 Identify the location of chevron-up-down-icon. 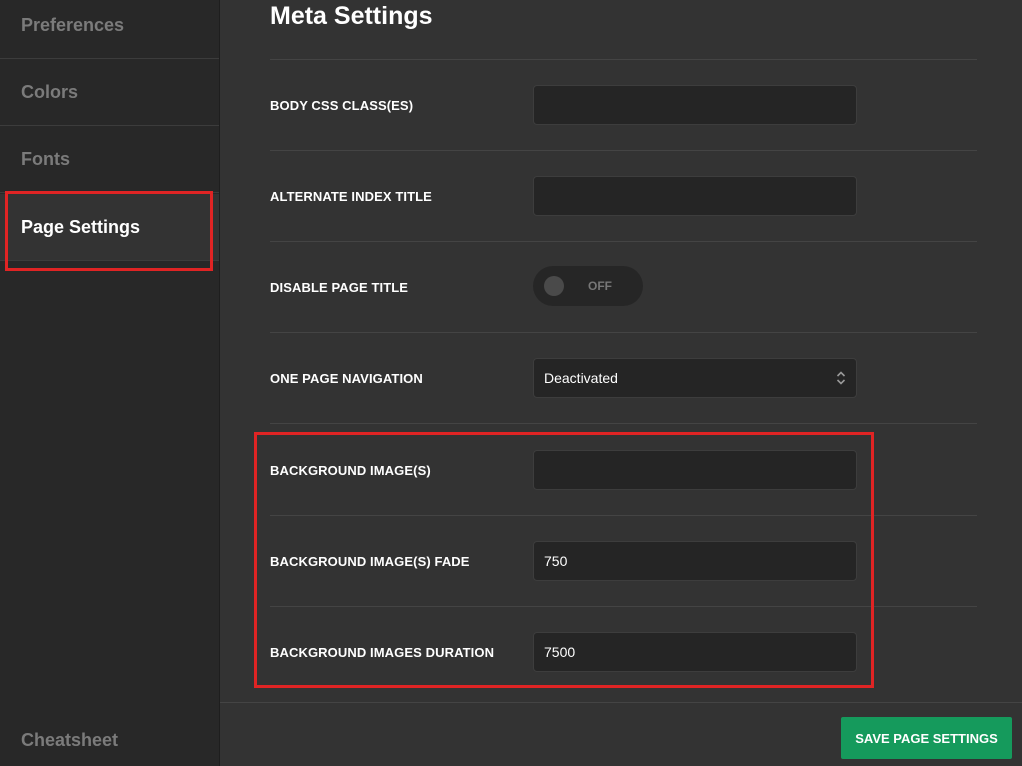
(841, 378).